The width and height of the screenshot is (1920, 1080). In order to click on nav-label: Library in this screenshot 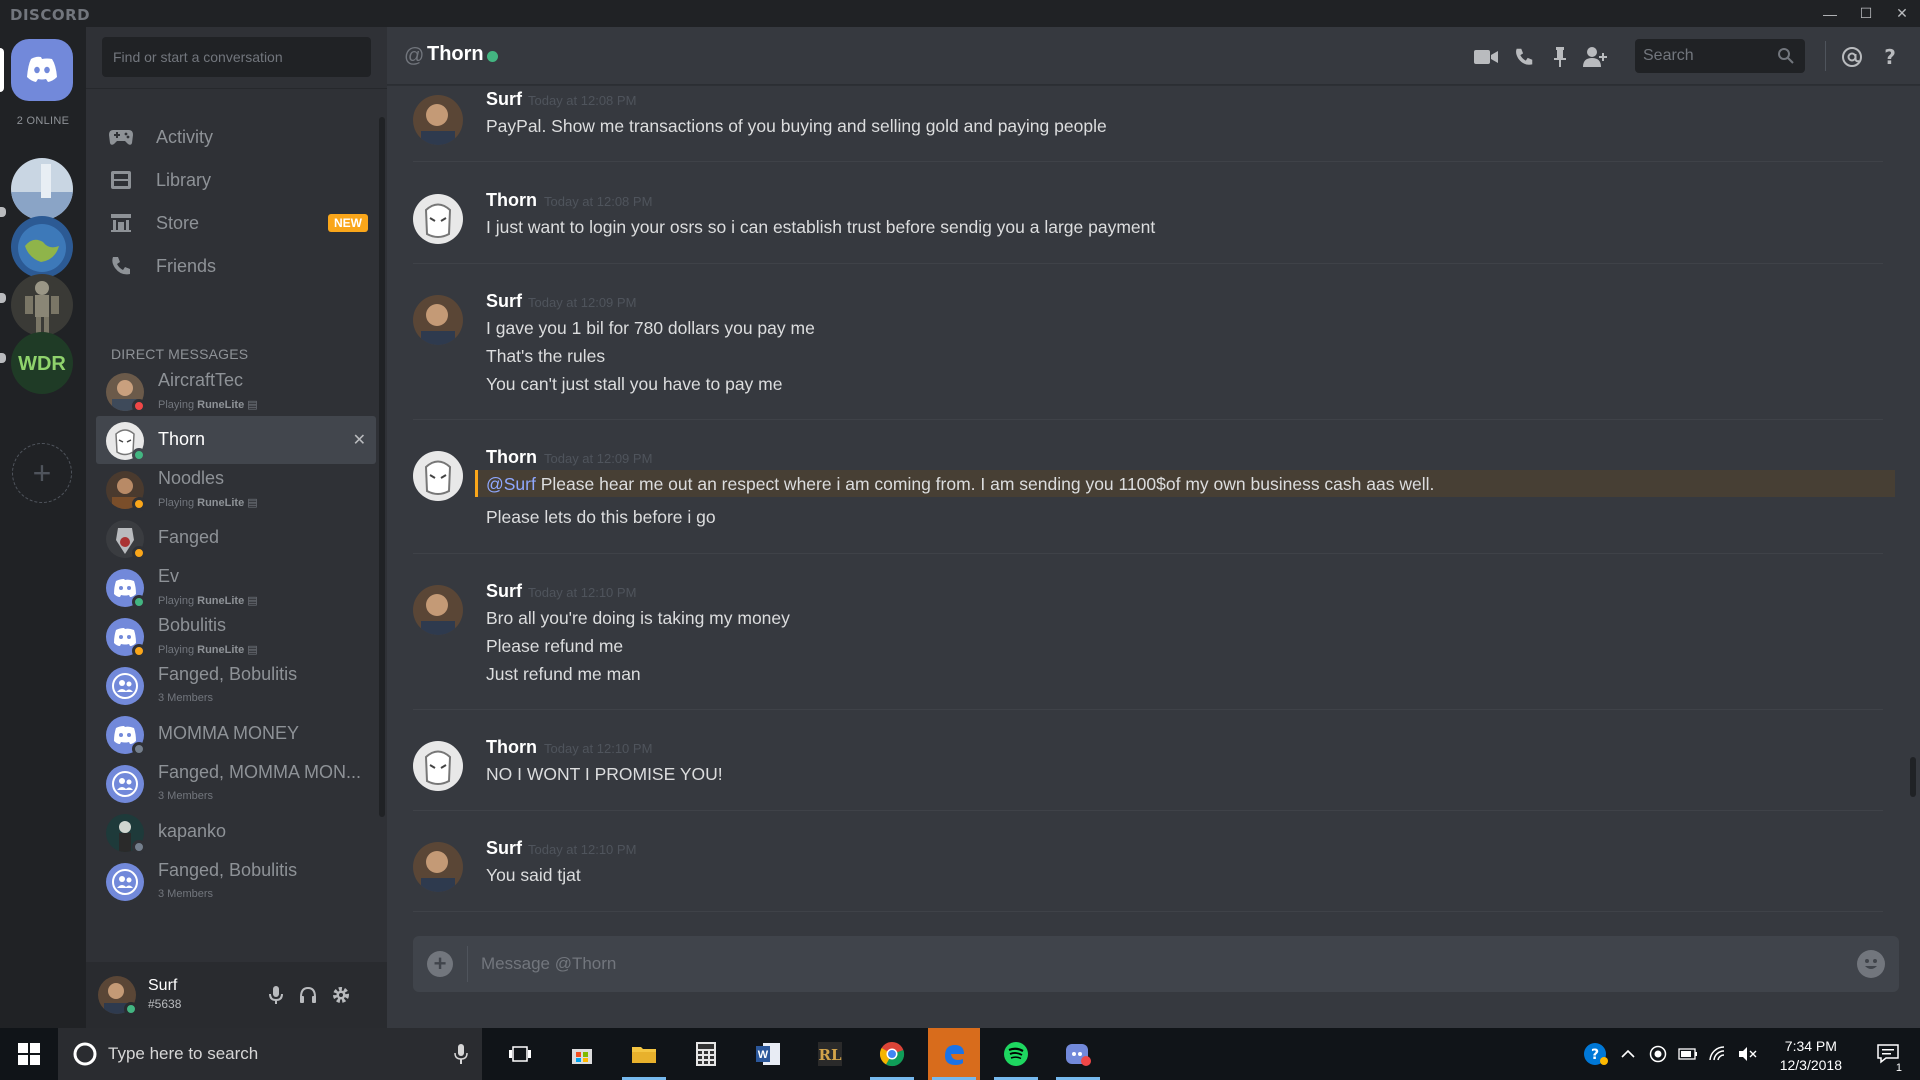, I will do `click(184, 179)`.